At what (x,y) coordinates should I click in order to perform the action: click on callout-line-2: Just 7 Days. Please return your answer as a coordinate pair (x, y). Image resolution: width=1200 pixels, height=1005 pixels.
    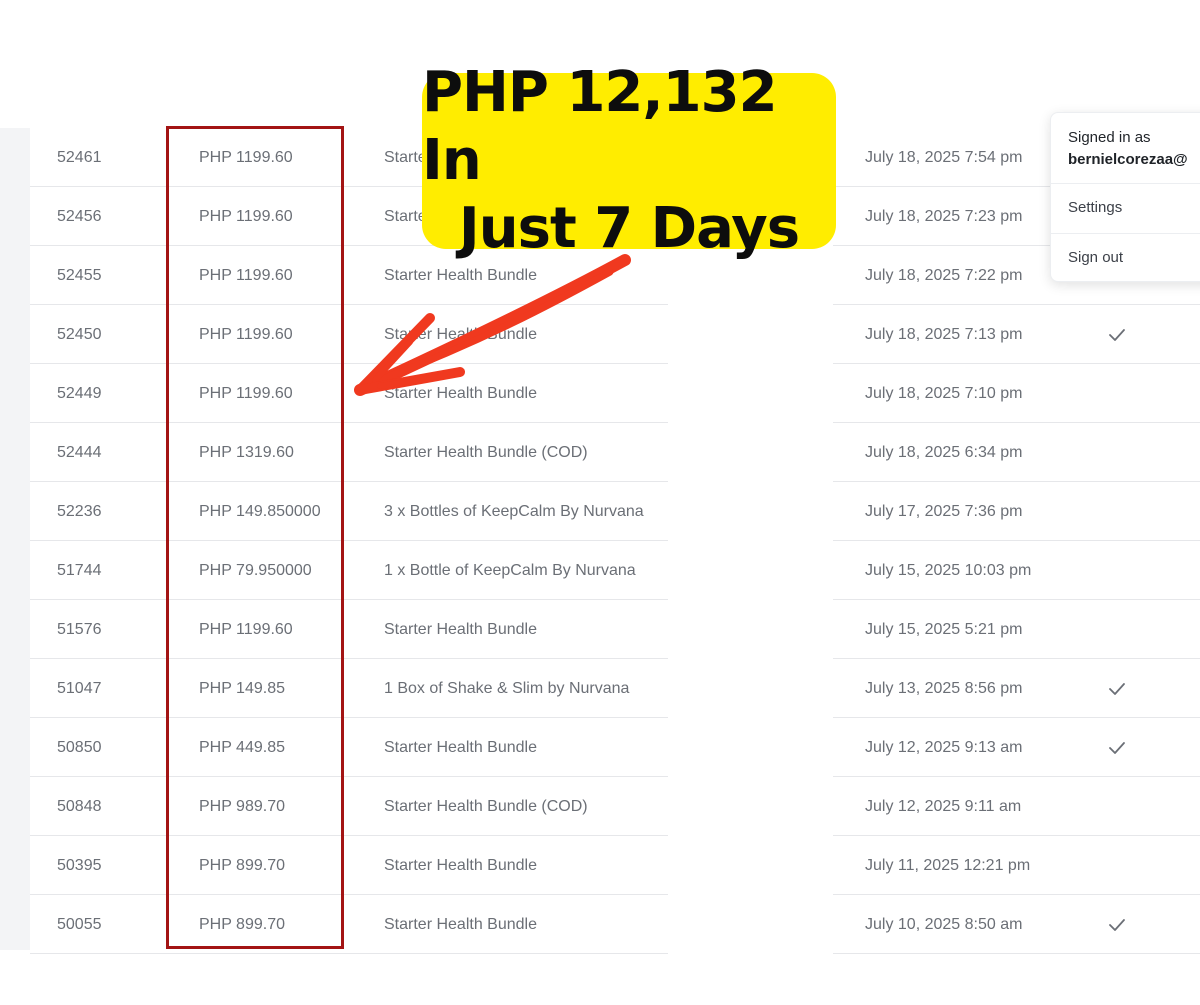
    Looking at the image, I should click on (629, 228).